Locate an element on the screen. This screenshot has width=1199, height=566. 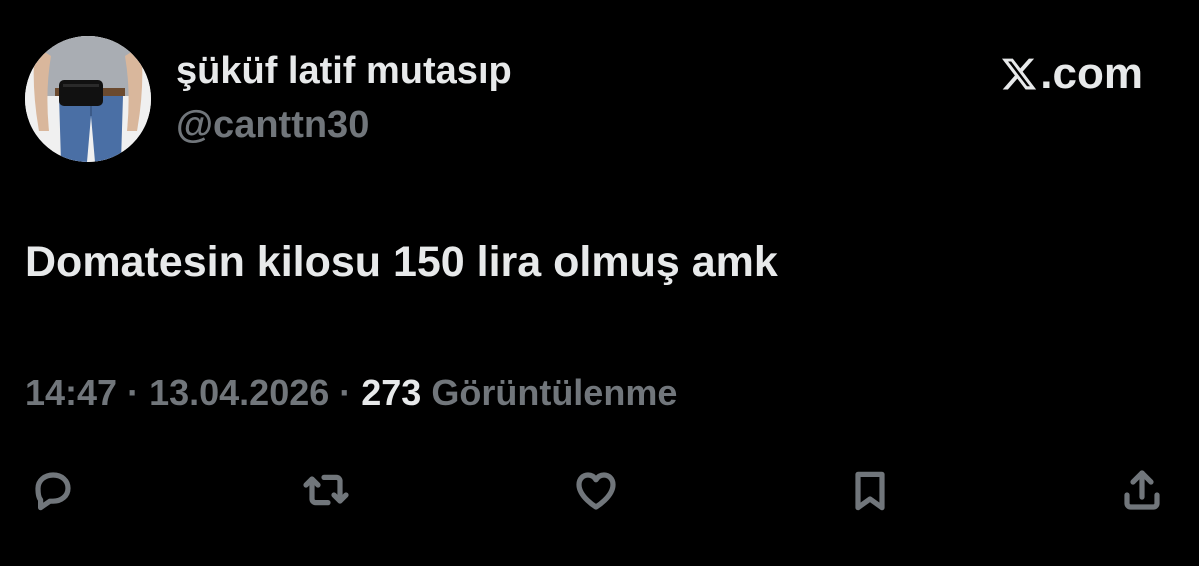
views-count: 273 is located at coordinates (391, 392).